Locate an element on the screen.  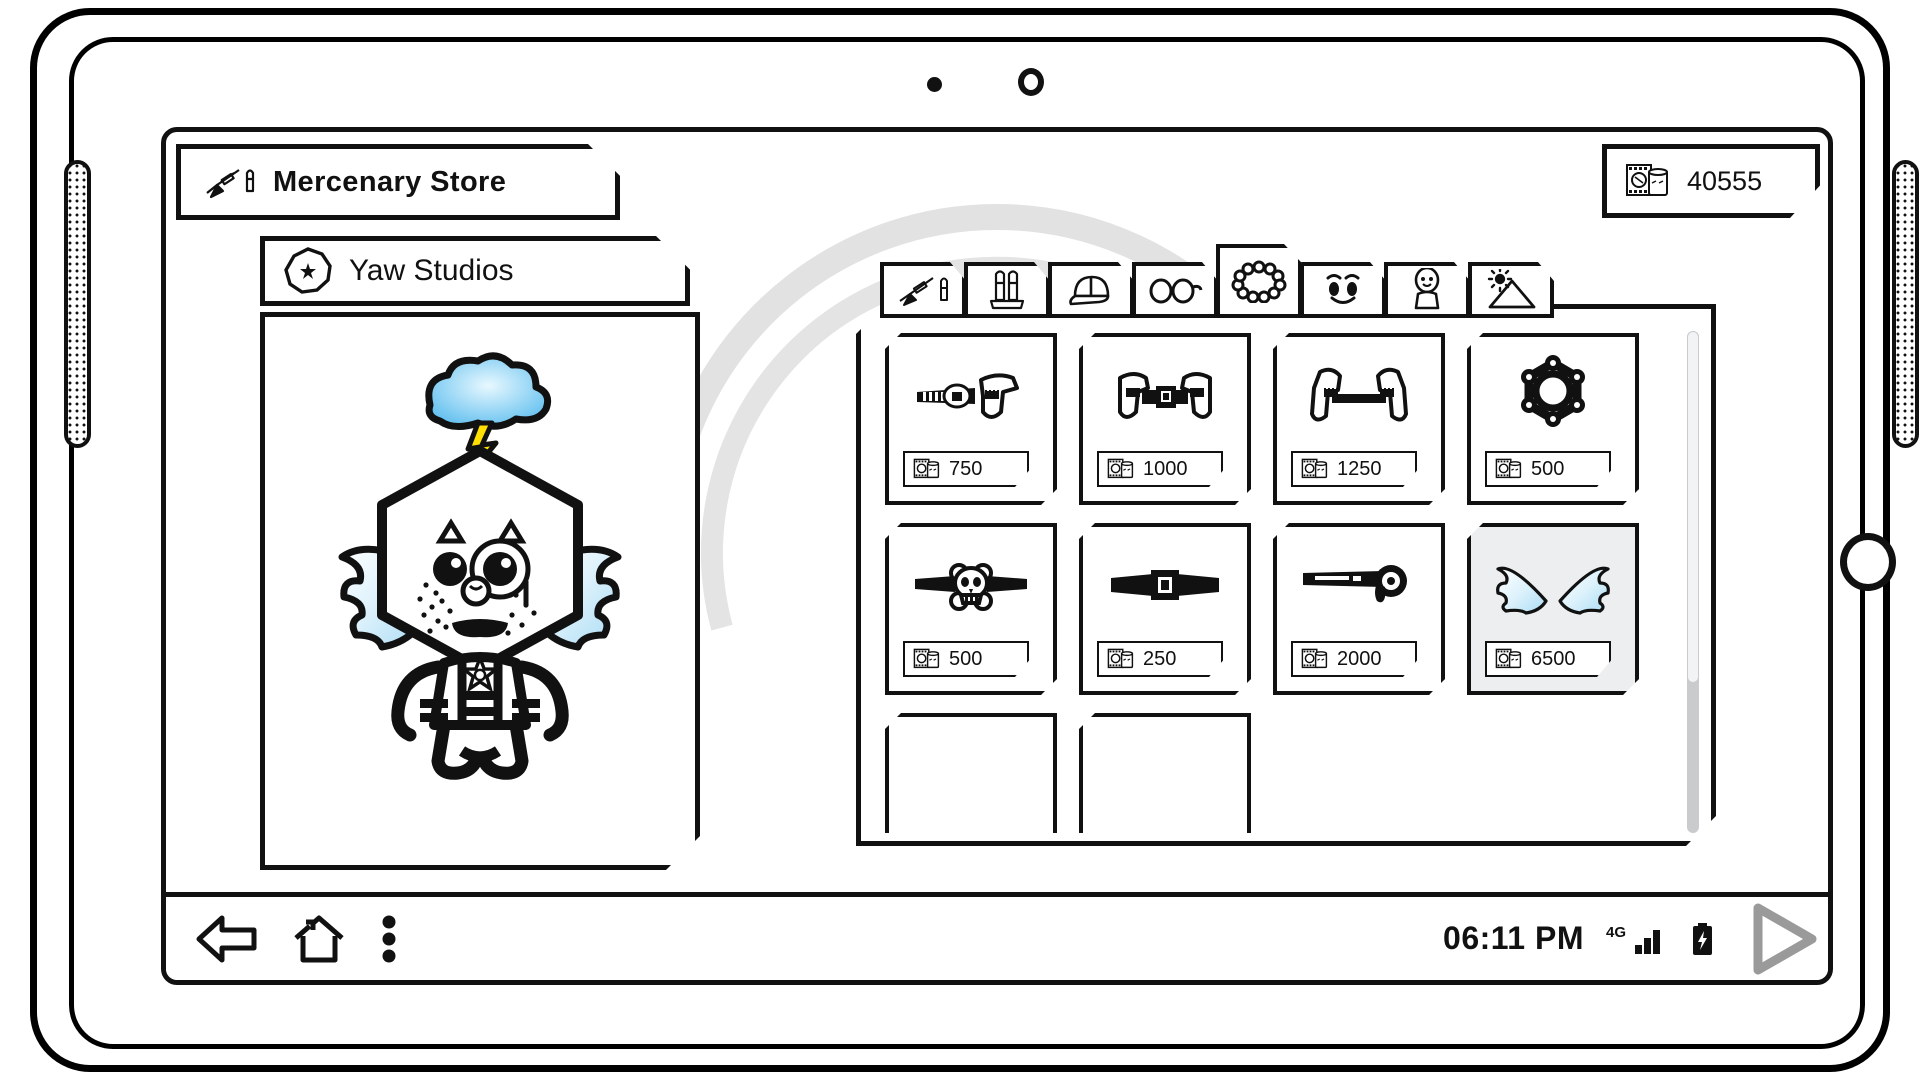
currency-badge: 40555 is located at coordinates (1711, 181).